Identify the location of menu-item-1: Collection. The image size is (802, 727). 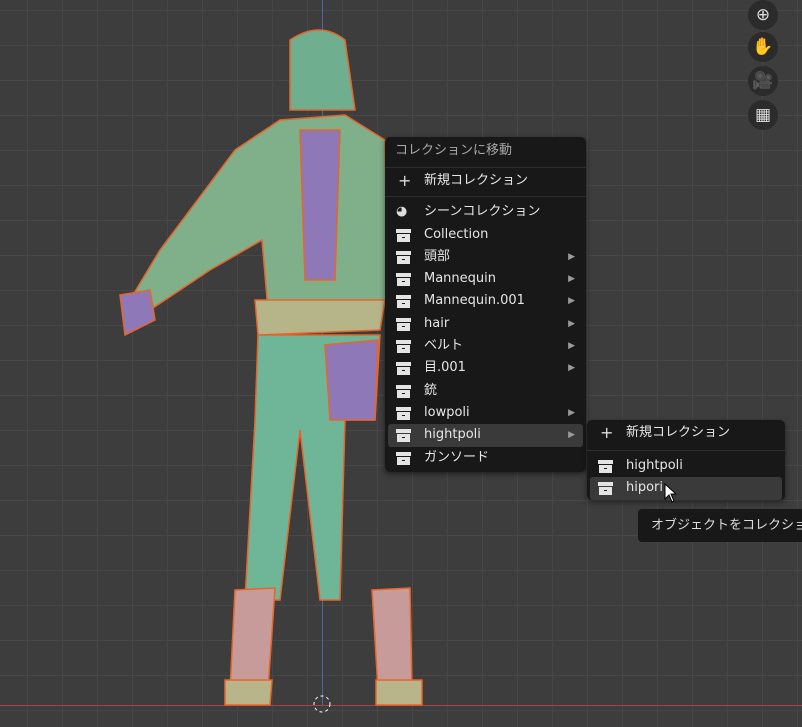
(485, 235).